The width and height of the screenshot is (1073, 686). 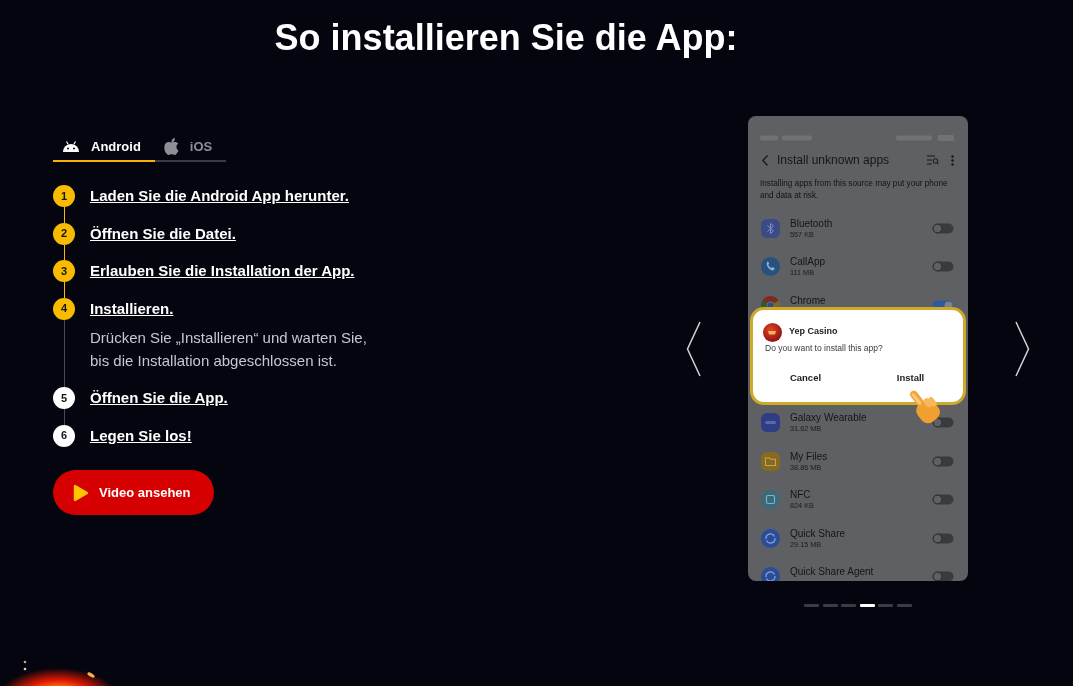 I want to click on screen-title: Install unknown apps, so click(x=833, y=160).